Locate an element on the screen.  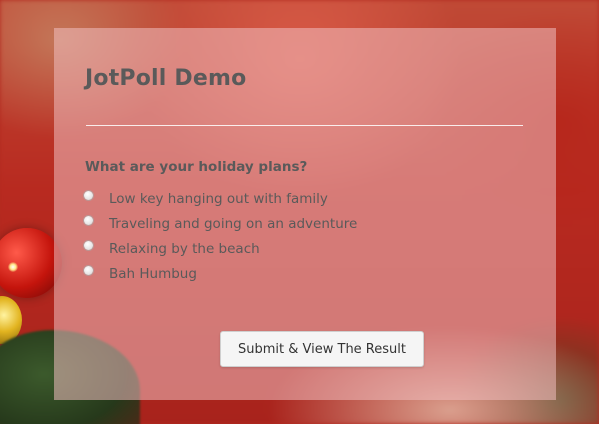
light-sparkle-decoration is located at coordinates (13, 267).